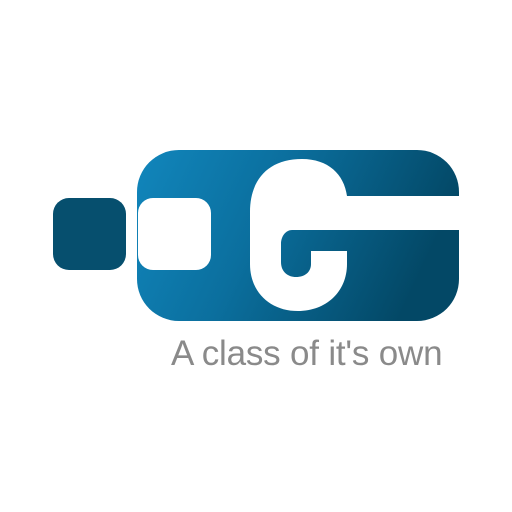  What do you see at coordinates (174, 234) in the screenshot?
I see `logo-white-square` at bounding box center [174, 234].